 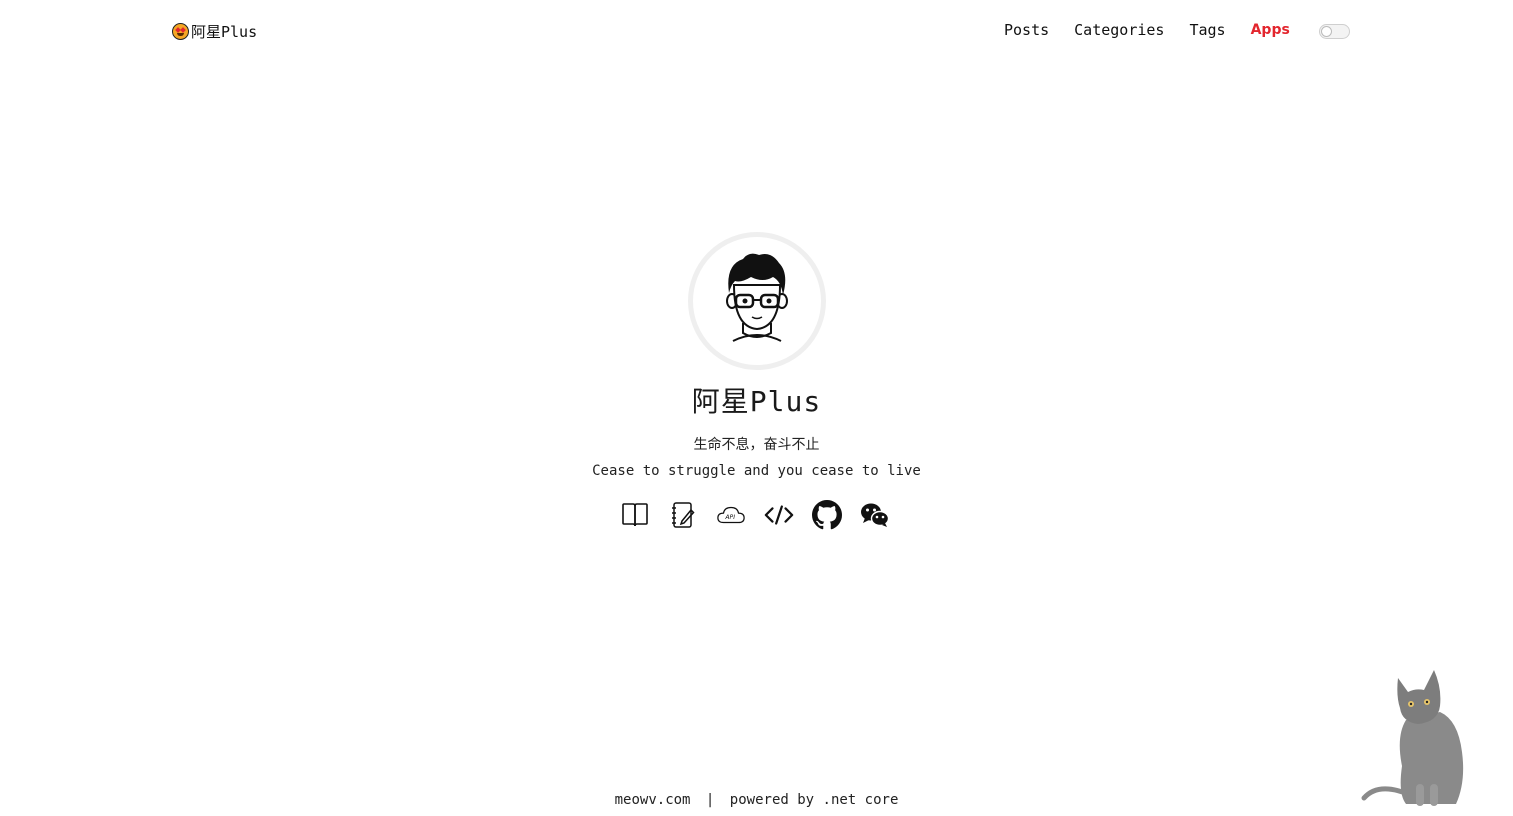 I want to click on toggle-knob, so click(x=1326, y=31).